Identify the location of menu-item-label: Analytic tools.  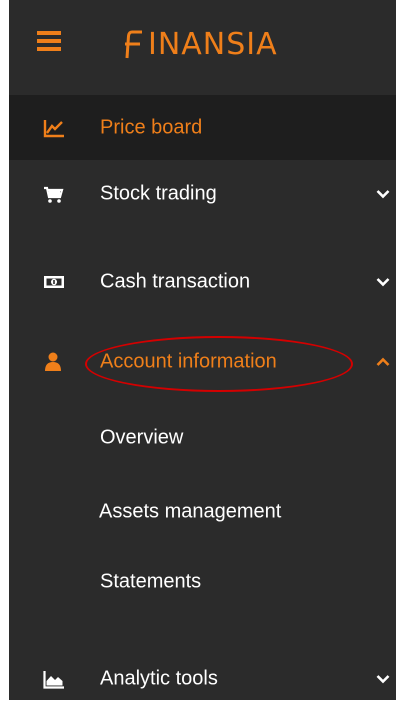
(159, 678).